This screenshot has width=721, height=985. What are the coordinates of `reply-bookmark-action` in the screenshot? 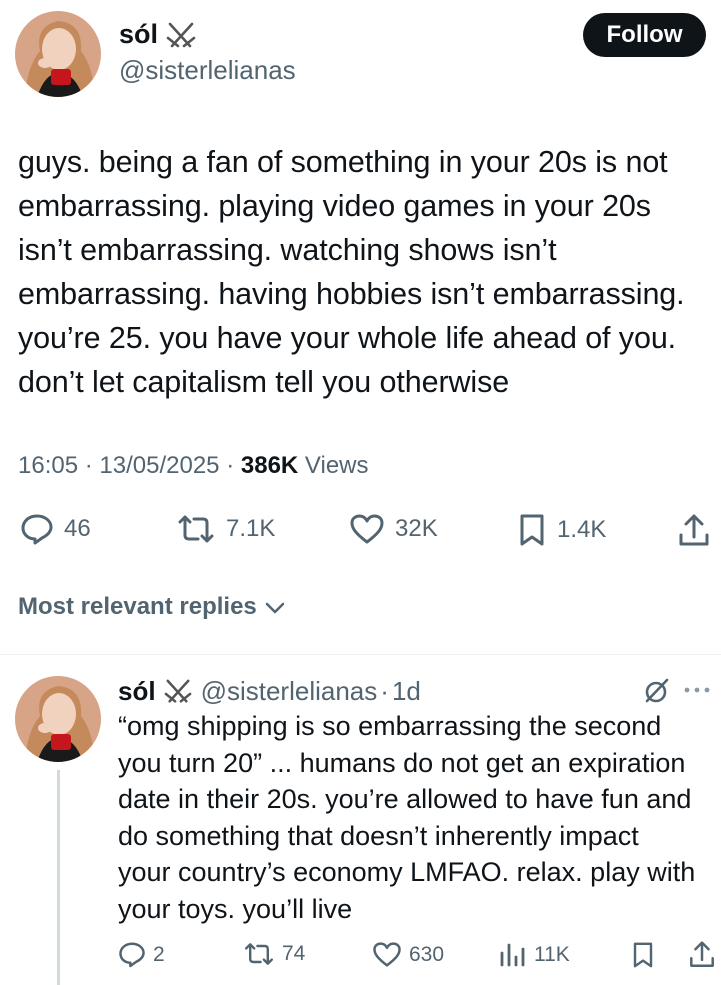 It's located at (643, 955).